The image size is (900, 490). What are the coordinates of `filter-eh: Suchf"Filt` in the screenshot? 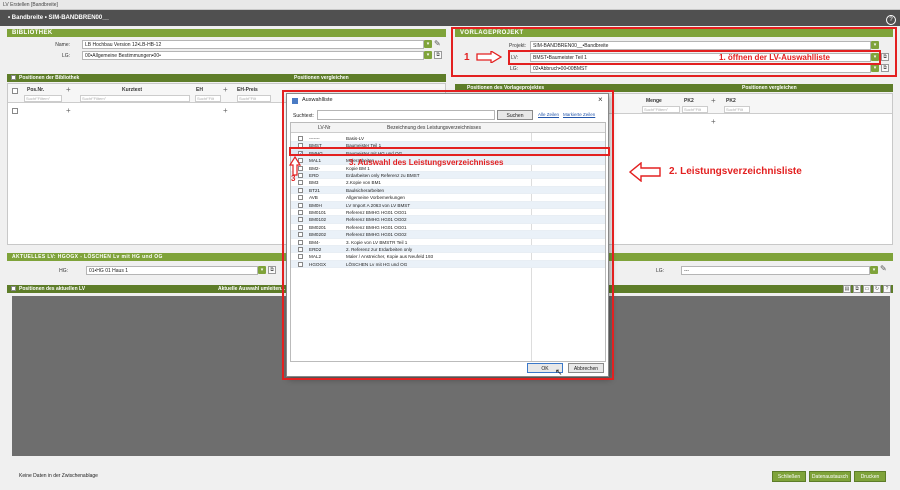 It's located at (208, 98).